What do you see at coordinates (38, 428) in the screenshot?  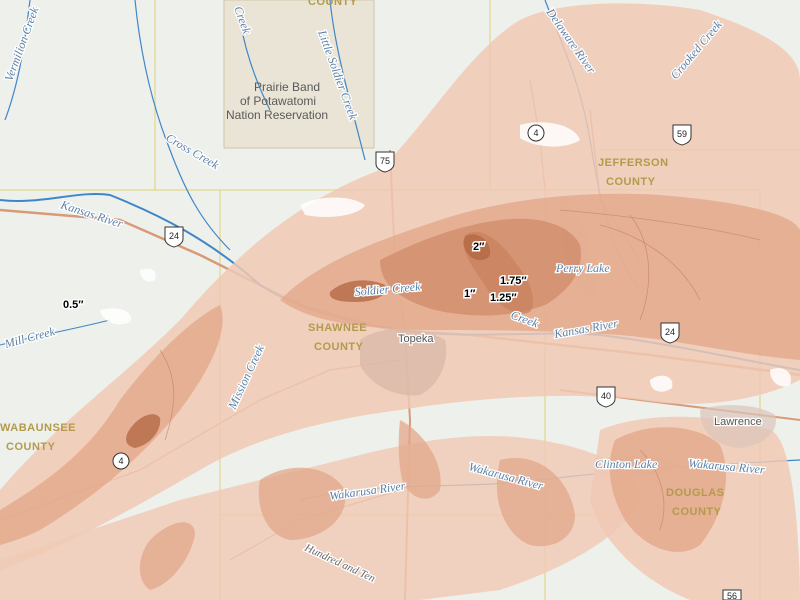 I see `wabaunsee-county-label-1: WABAUNSEE` at bounding box center [38, 428].